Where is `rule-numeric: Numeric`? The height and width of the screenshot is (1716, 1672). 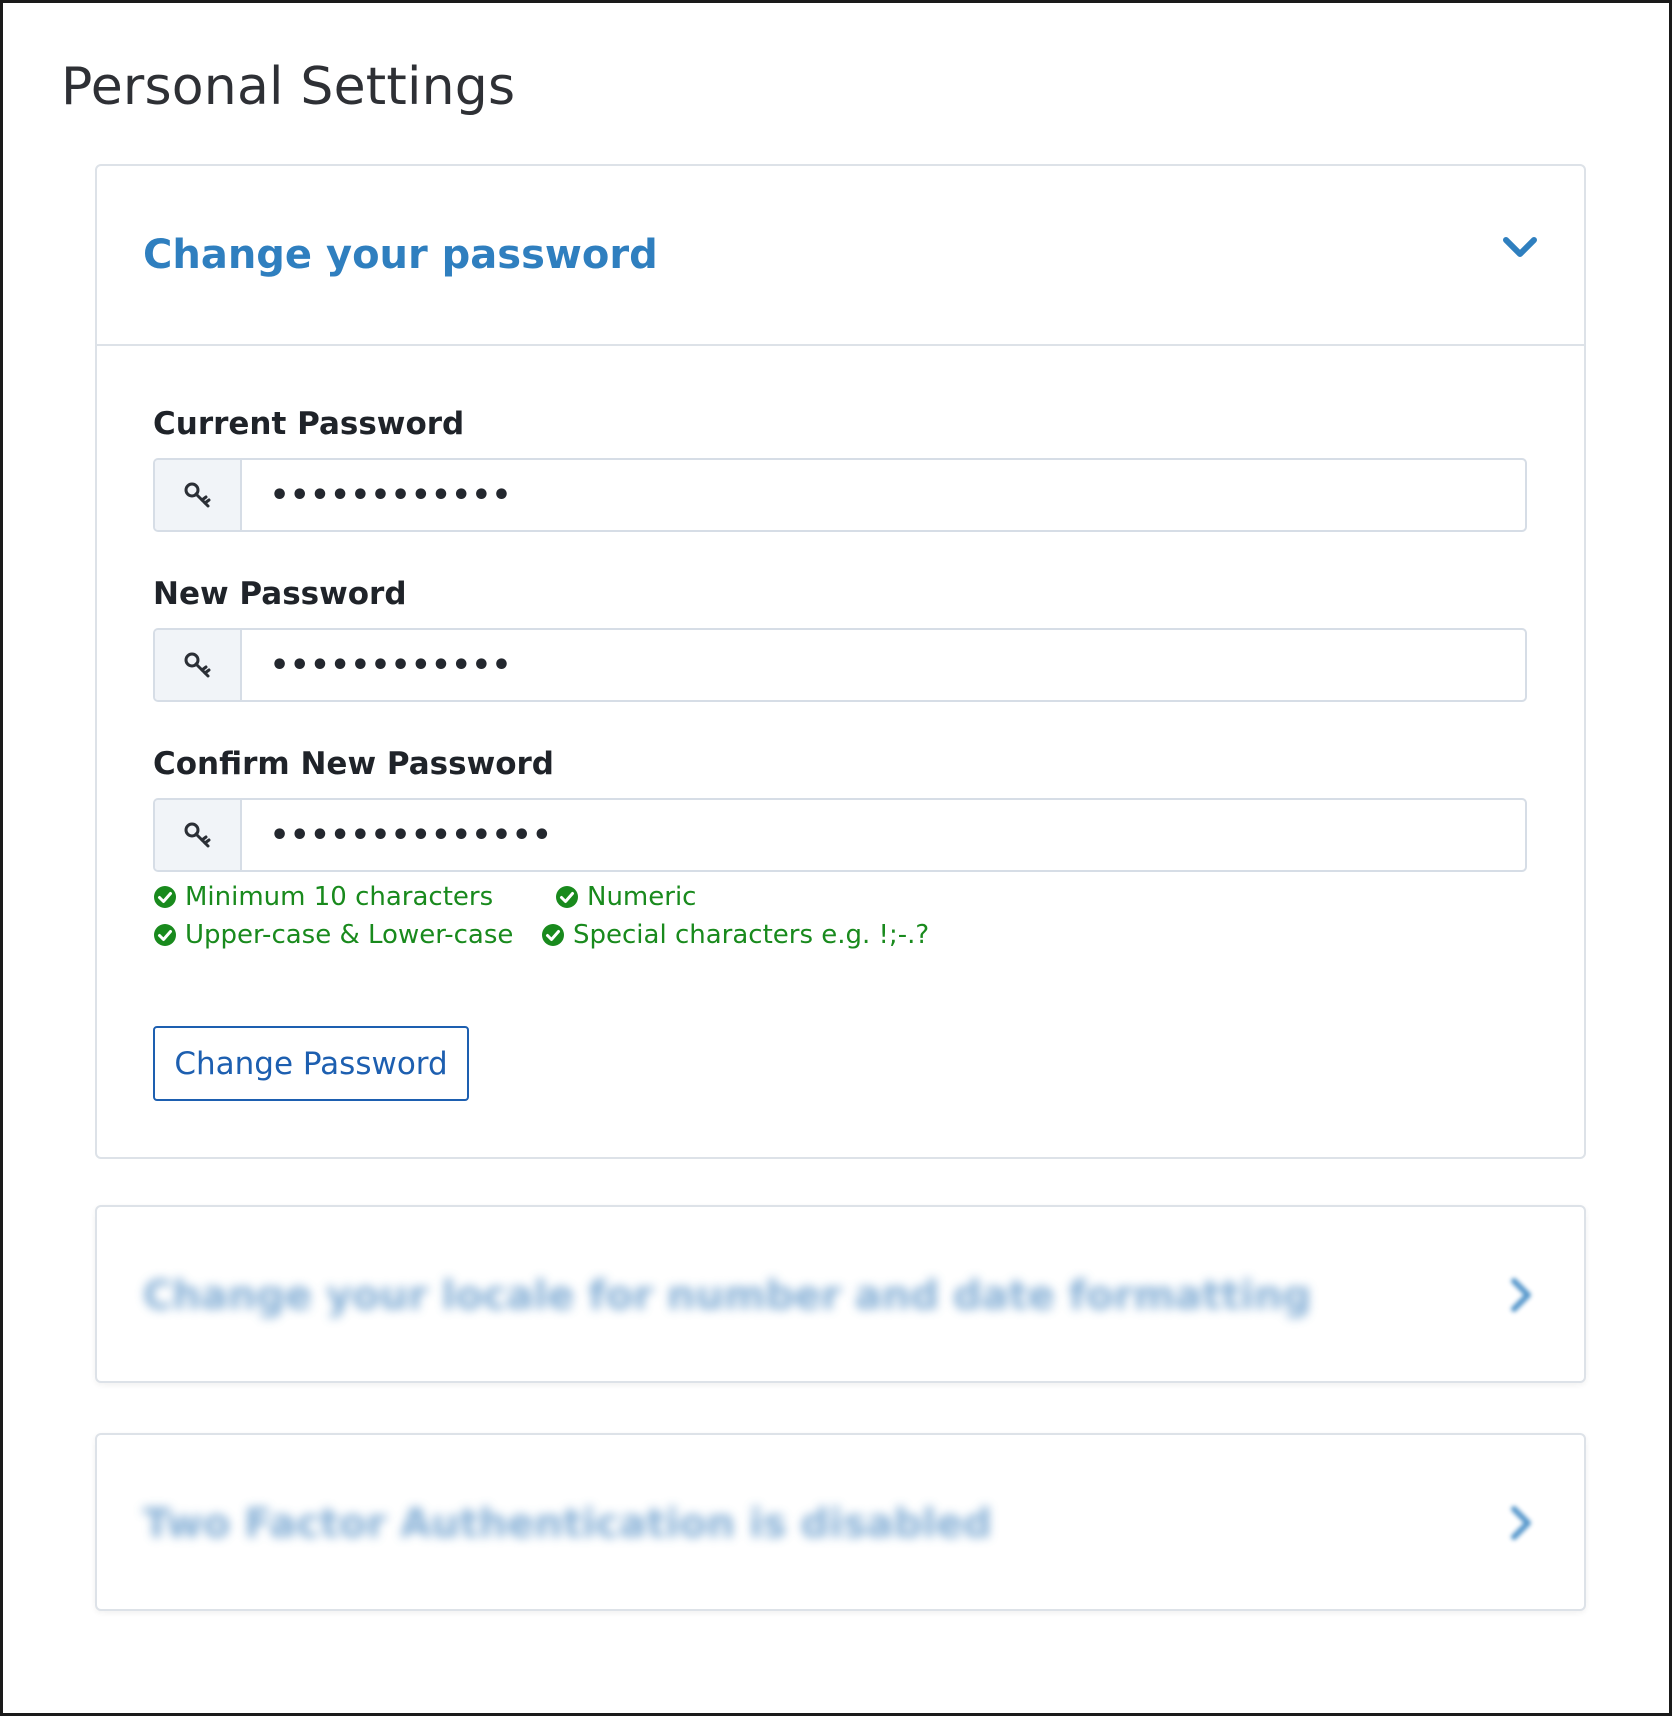
rule-numeric: Numeric is located at coordinates (625, 897).